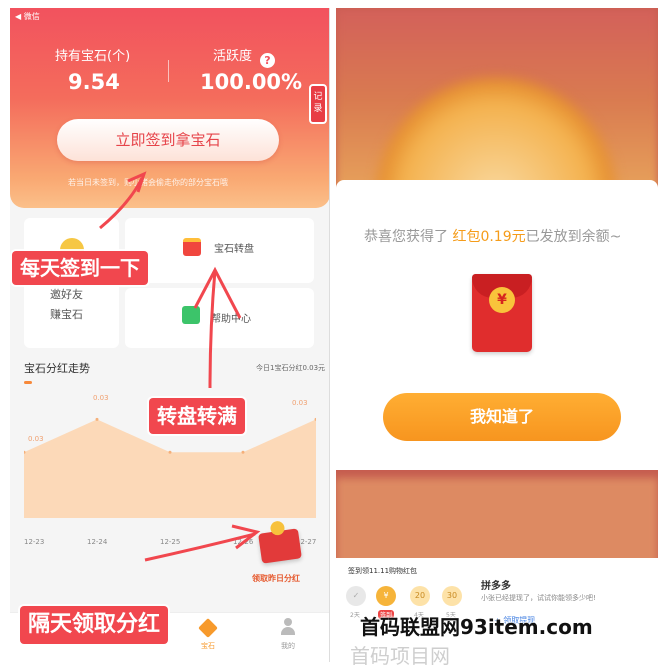 The image size is (665, 669). What do you see at coordinates (452, 596) in the screenshot?
I see `day-30: 30` at bounding box center [452, 596].